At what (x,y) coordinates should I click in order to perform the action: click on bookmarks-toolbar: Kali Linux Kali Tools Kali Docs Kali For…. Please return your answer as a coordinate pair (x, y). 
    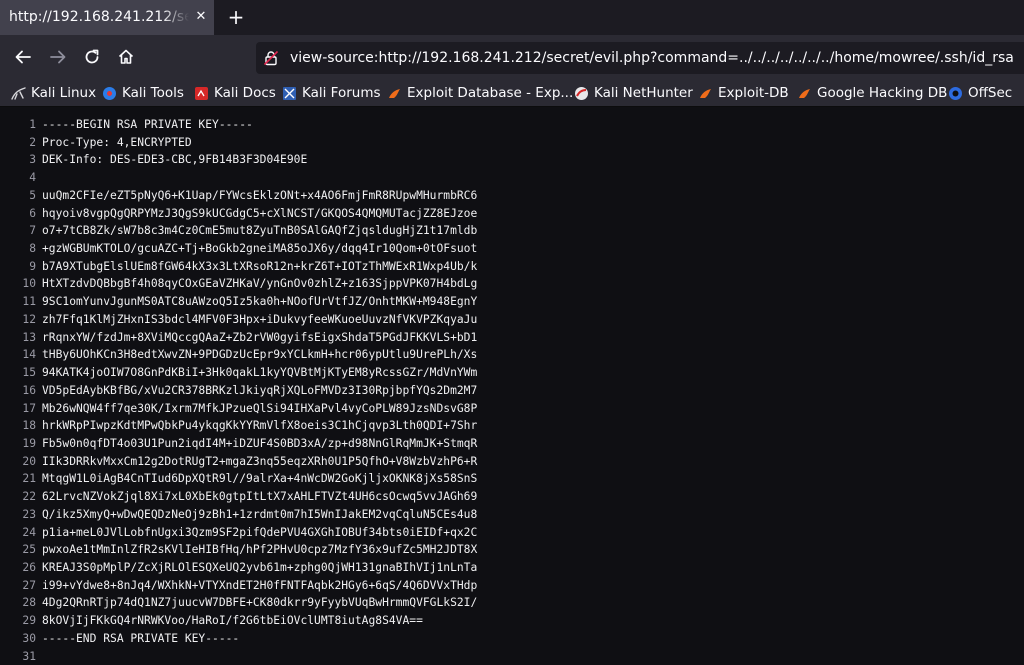
    Looking at the image, I should click on (512, 93).